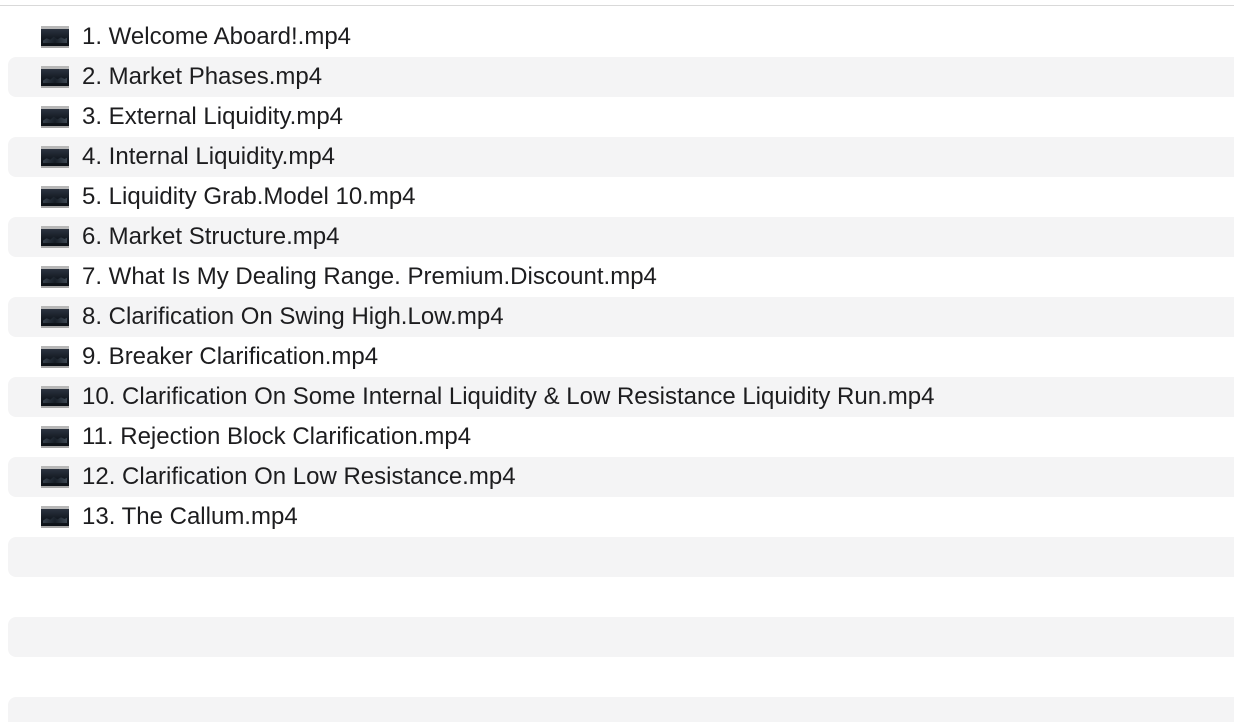  What do you see at coordinates (277, 436) in the screenshot?
I see `file-name: 11. Rejection Block Clarification.mp4` at bounding box center [277, 436].